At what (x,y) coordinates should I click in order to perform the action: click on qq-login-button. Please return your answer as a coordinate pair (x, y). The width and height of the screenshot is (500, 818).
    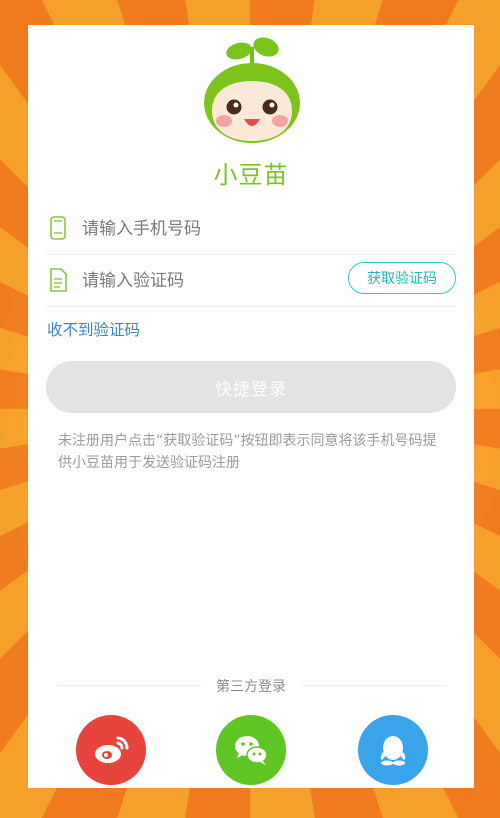
    Looking at the image, I should click on (393, 750).